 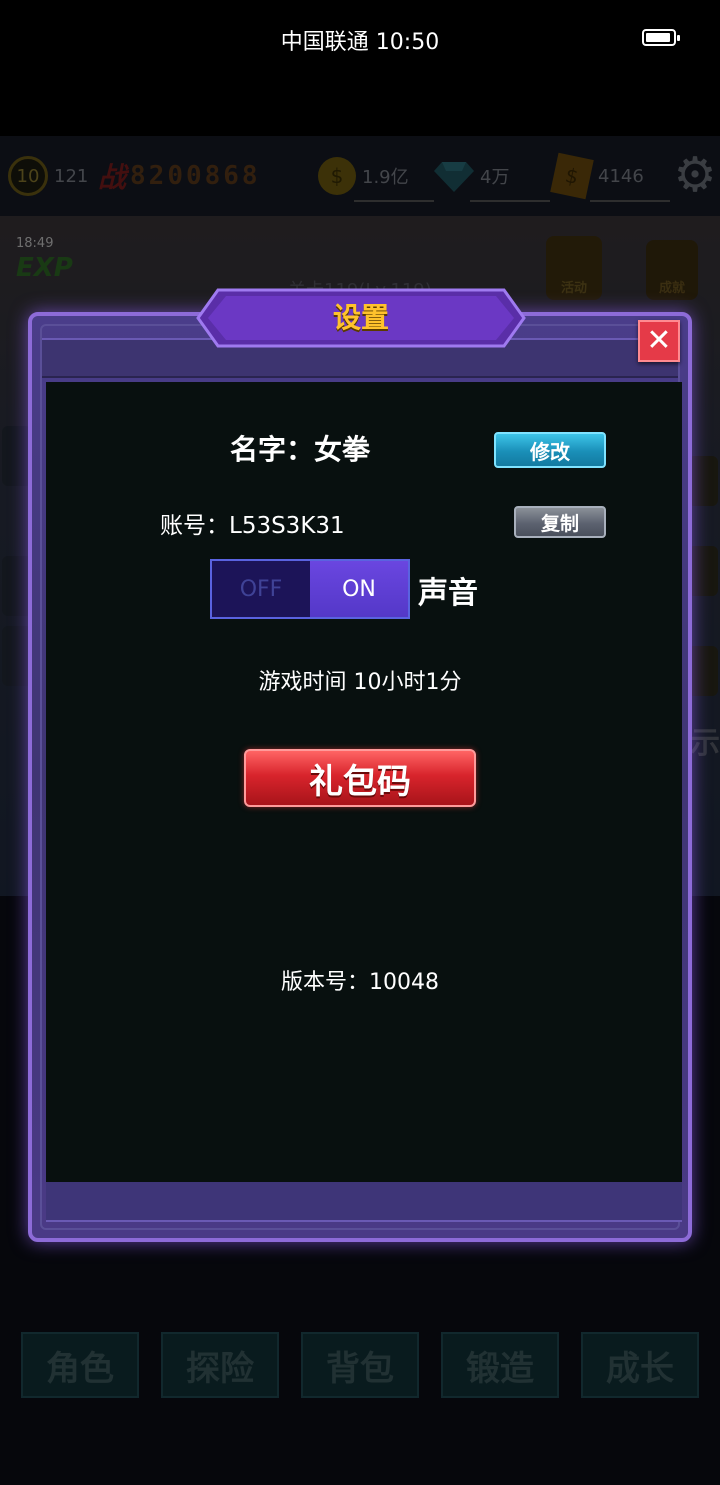 I want to click on version-label: 版本号：10048, so click(x=360, y=982).